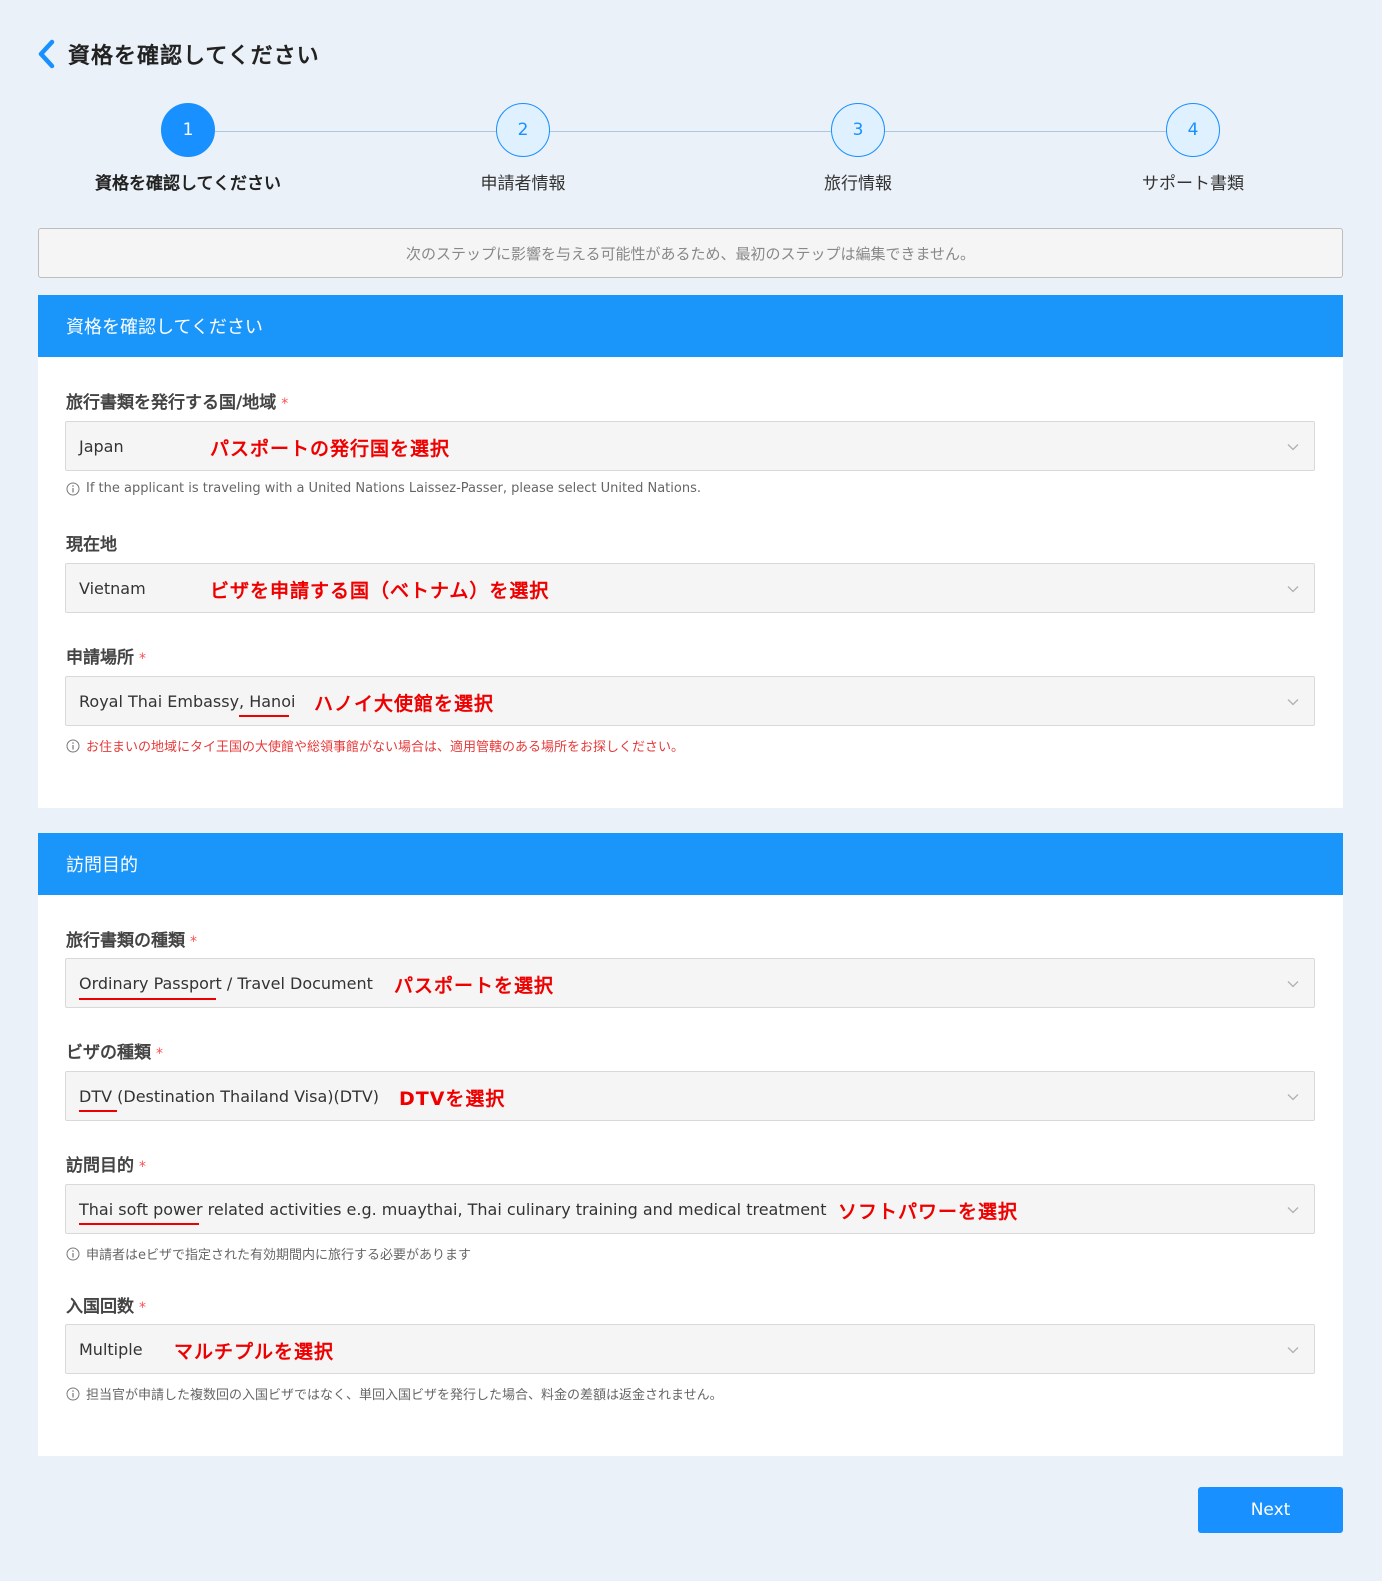 The image size is (1382, 1581). What do you see at coordinates (278, 1255) in the screenshot?
I see `help-text: 申請者はeビザで指定された有効期間内に旅行する必要があります` at bounding box center [278, 1255].